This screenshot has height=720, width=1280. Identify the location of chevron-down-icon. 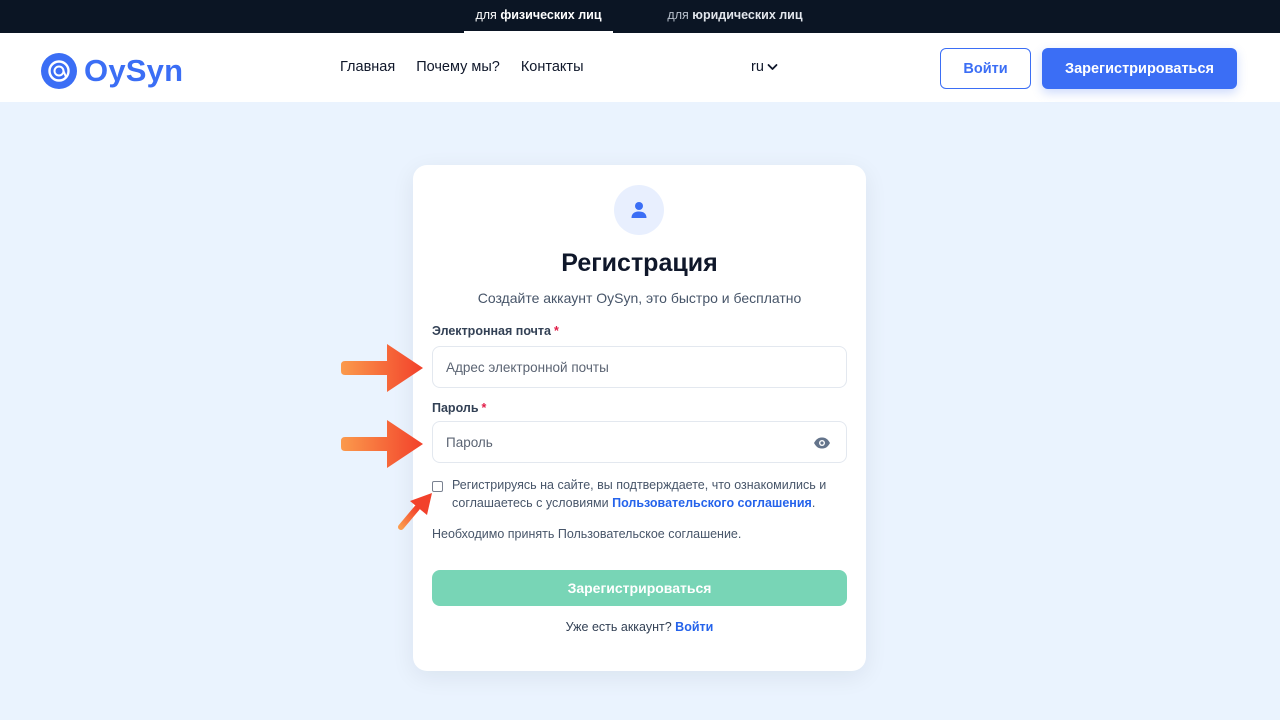
(772, 67).